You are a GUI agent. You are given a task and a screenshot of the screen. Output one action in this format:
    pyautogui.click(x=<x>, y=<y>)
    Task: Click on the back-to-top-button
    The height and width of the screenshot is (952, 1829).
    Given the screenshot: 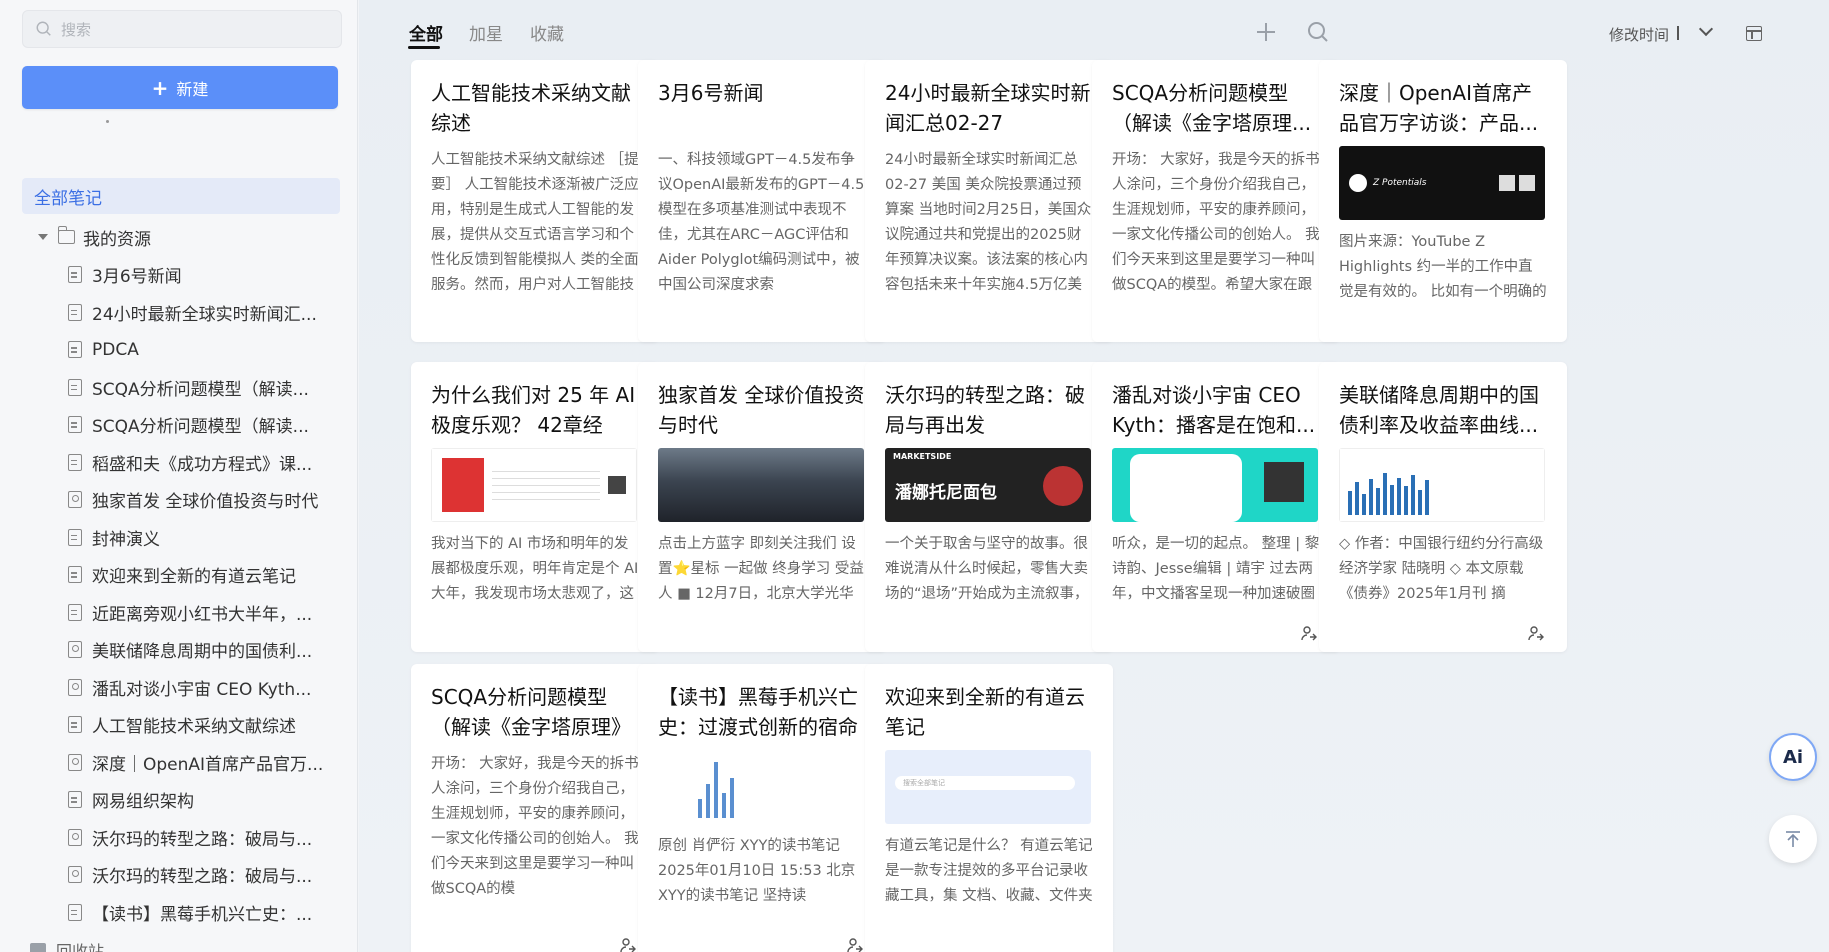 What is the action you would take?
    pyautogui.click(x=1793, y=839)
    